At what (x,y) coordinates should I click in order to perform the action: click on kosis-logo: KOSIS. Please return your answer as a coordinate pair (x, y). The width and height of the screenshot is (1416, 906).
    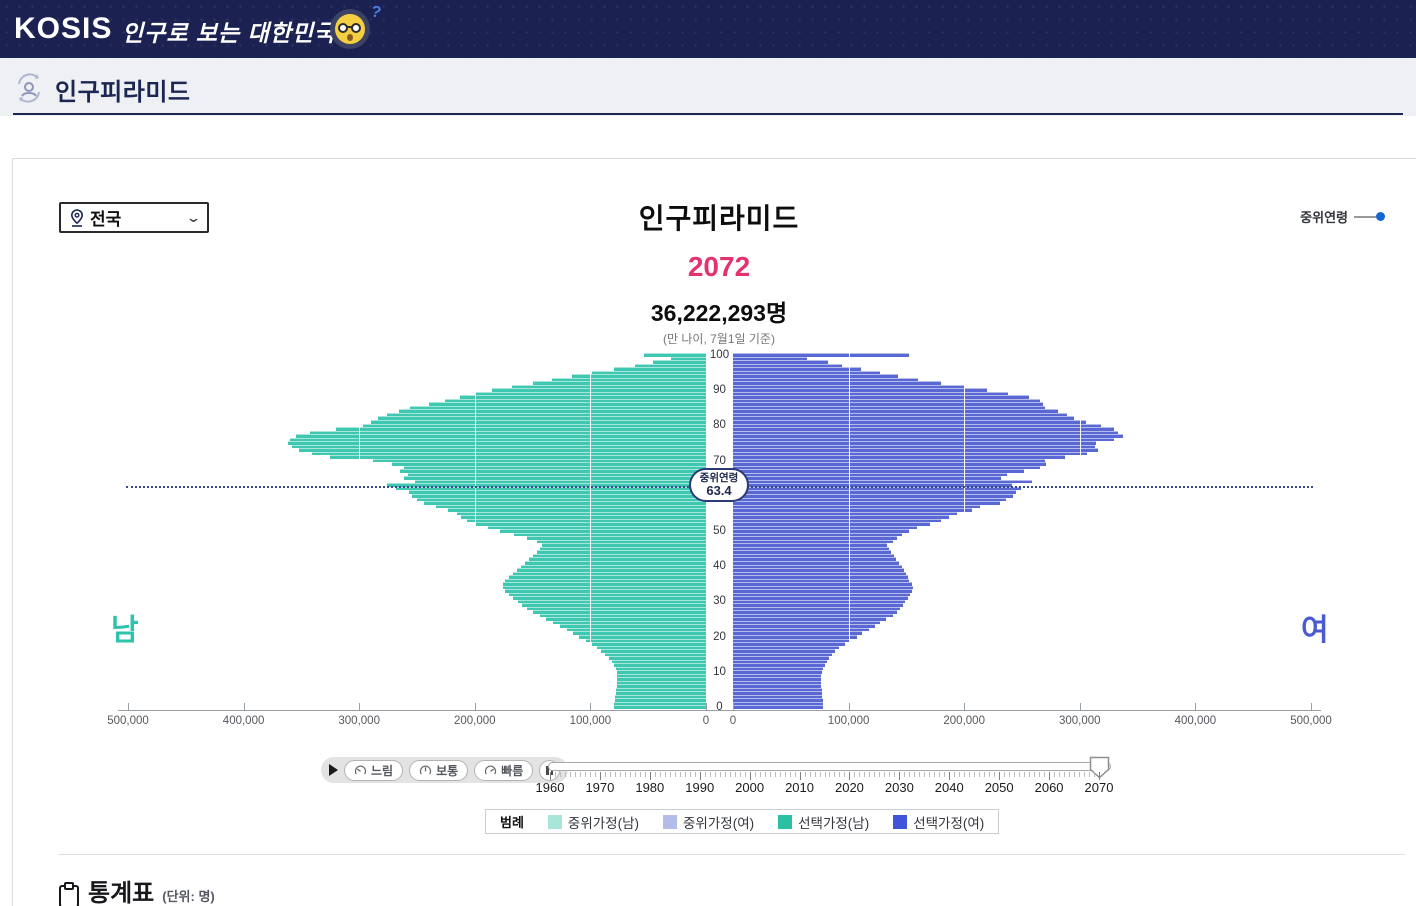
    Looking at the image, I should click on (63, 29).